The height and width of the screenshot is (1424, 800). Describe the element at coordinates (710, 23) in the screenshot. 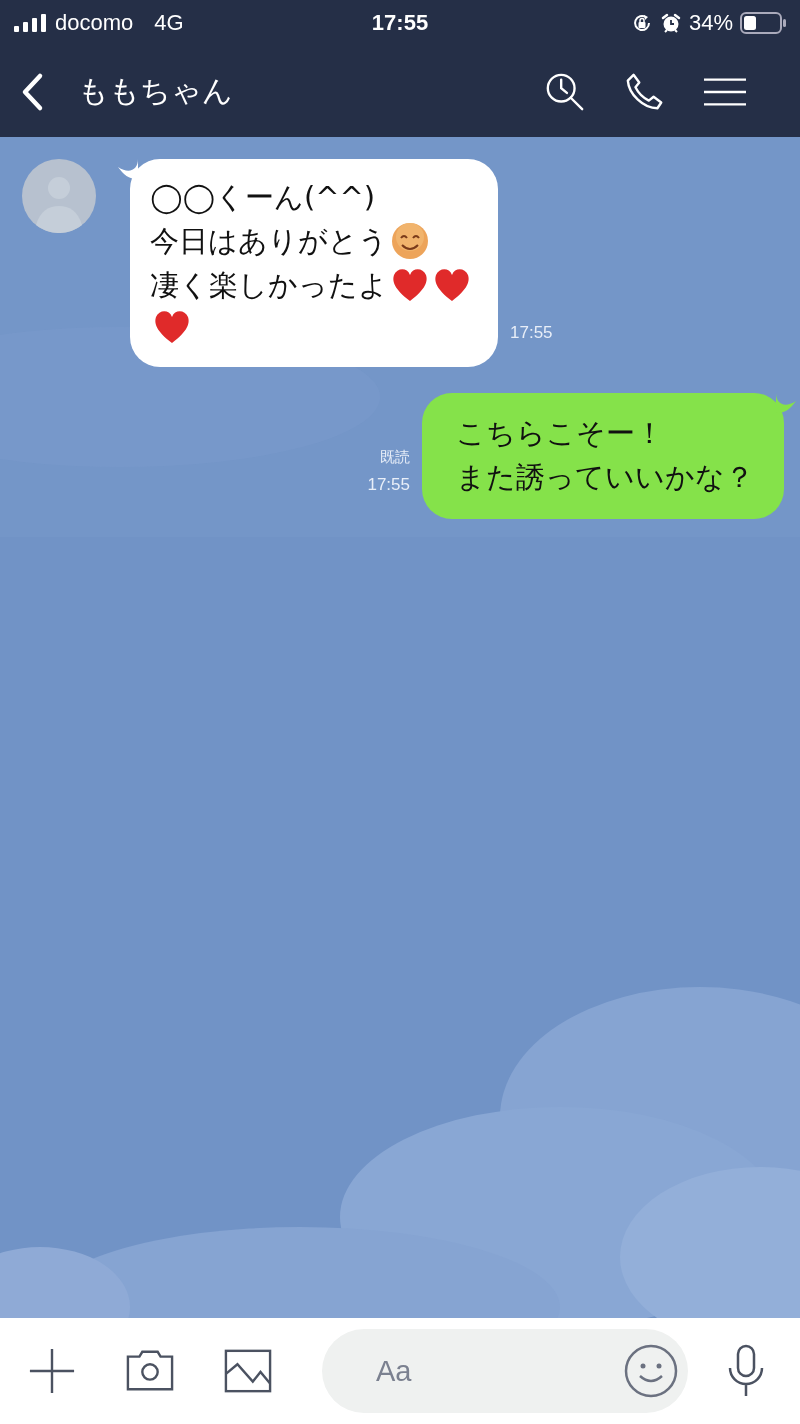

I see `battery-percent: 34%` at that location.